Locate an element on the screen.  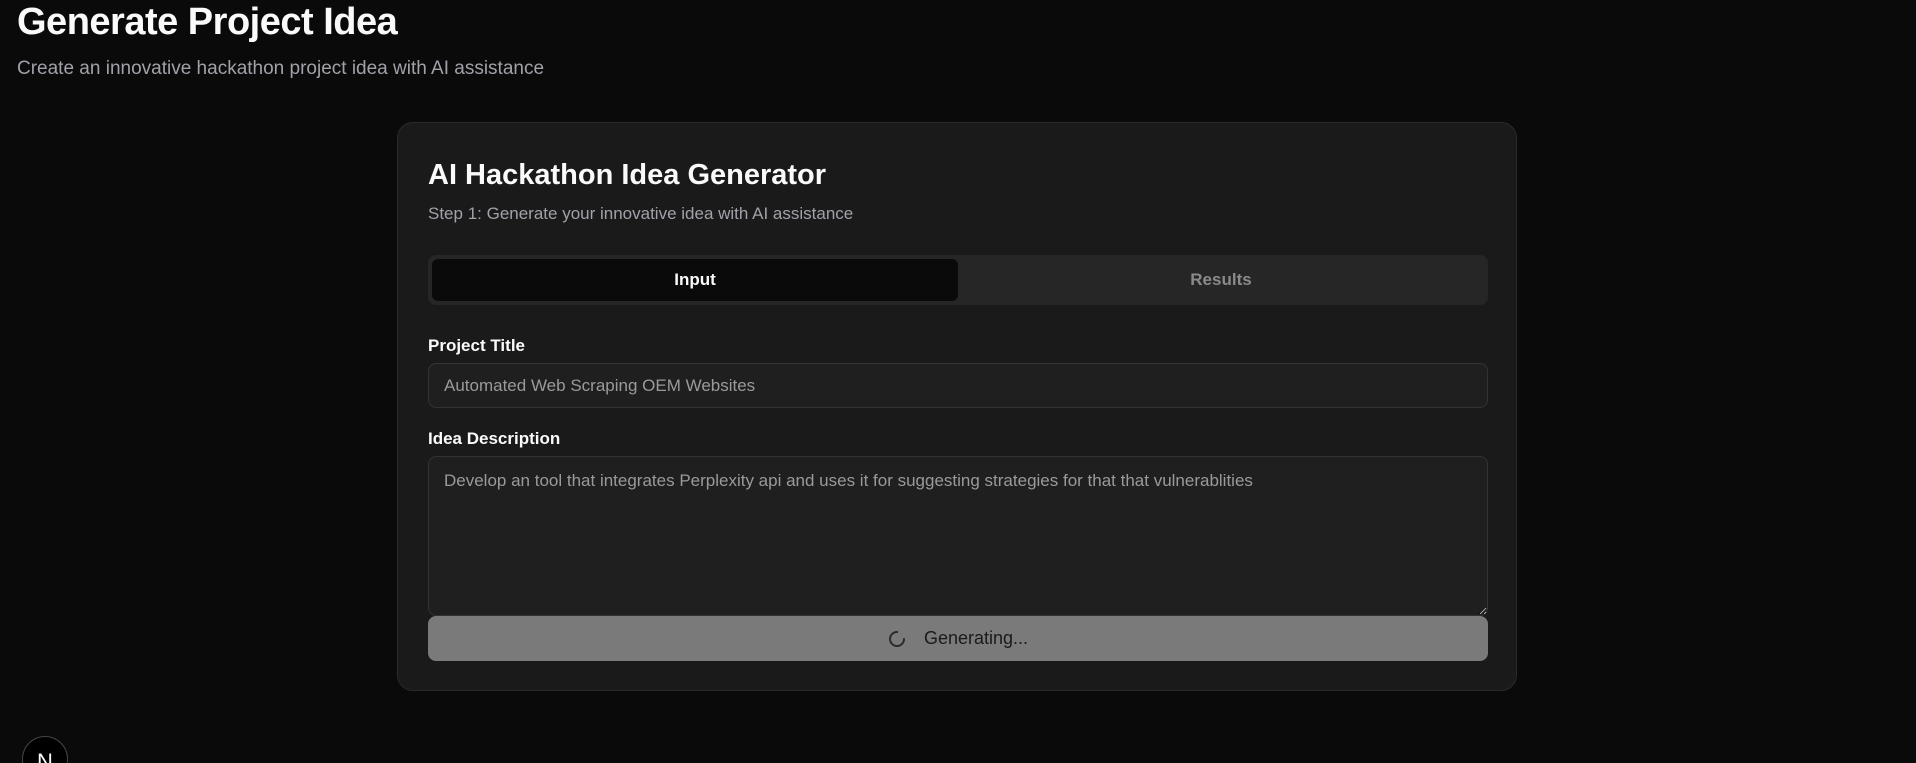
project-title-input is located at coordinates (958, 385).